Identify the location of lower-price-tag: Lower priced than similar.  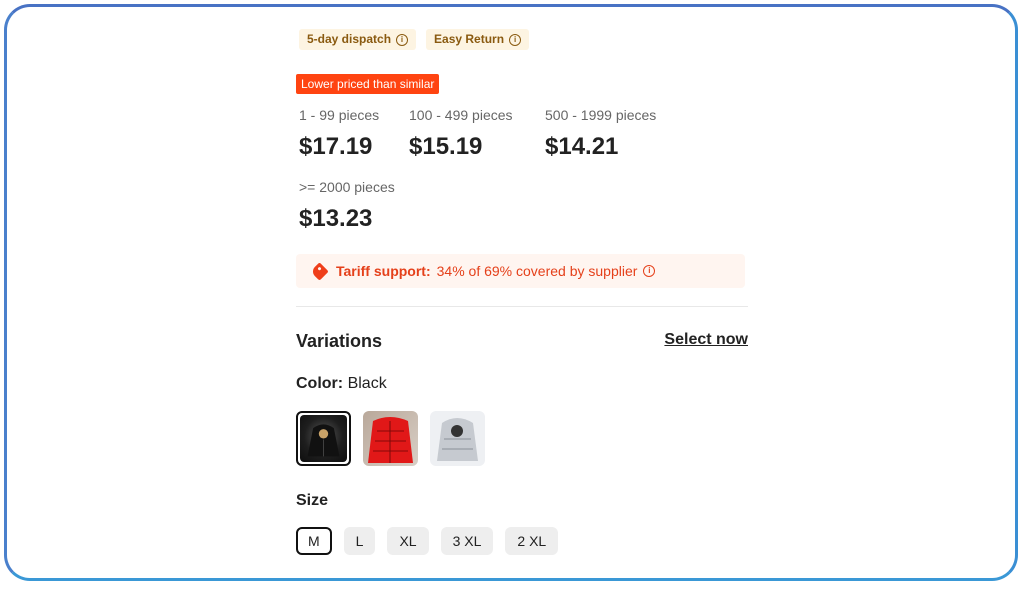
(368, 84).